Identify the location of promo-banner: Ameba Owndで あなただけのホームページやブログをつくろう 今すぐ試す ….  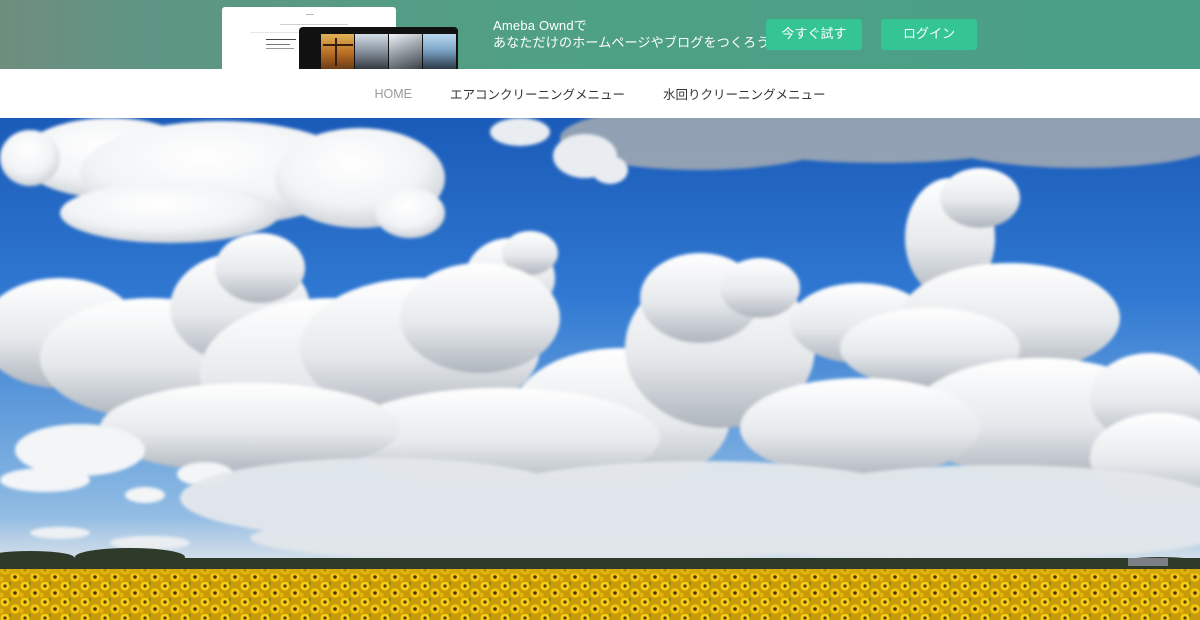
(600, 34).